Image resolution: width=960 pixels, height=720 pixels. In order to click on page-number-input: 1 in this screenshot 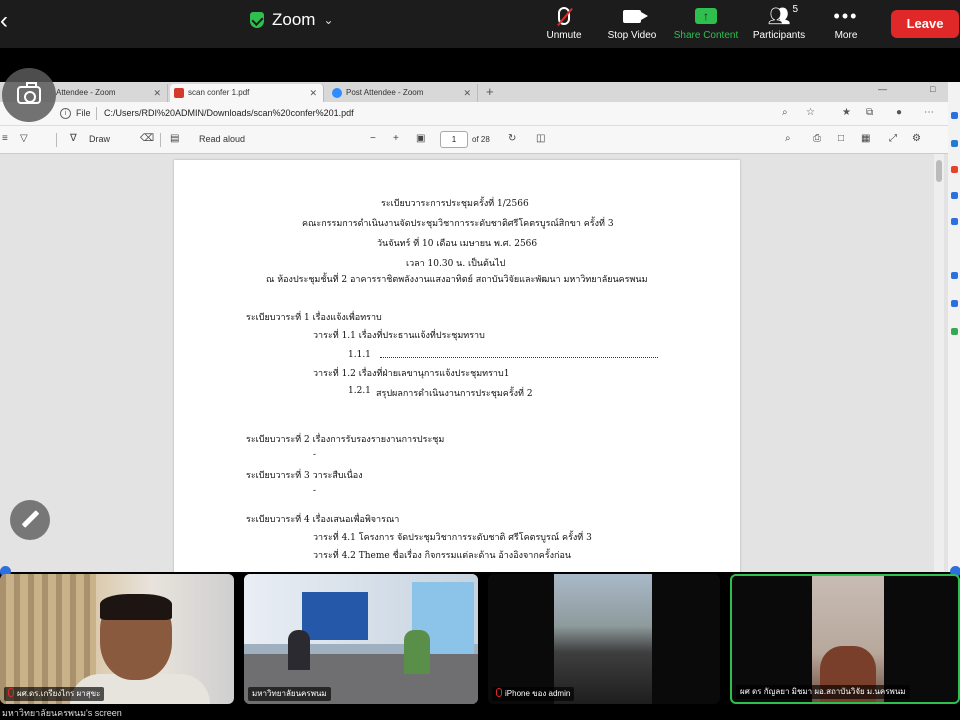, I will do `click(454, 139)`.